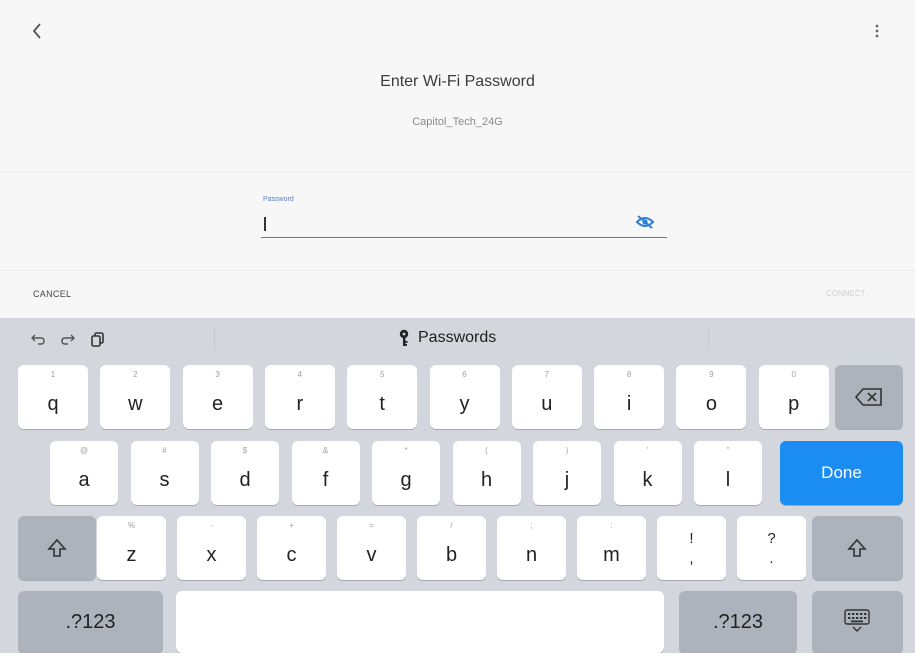 The width and height of the screenshot is (915, 653). I want to click on key-x: -x, so click(211, 548).